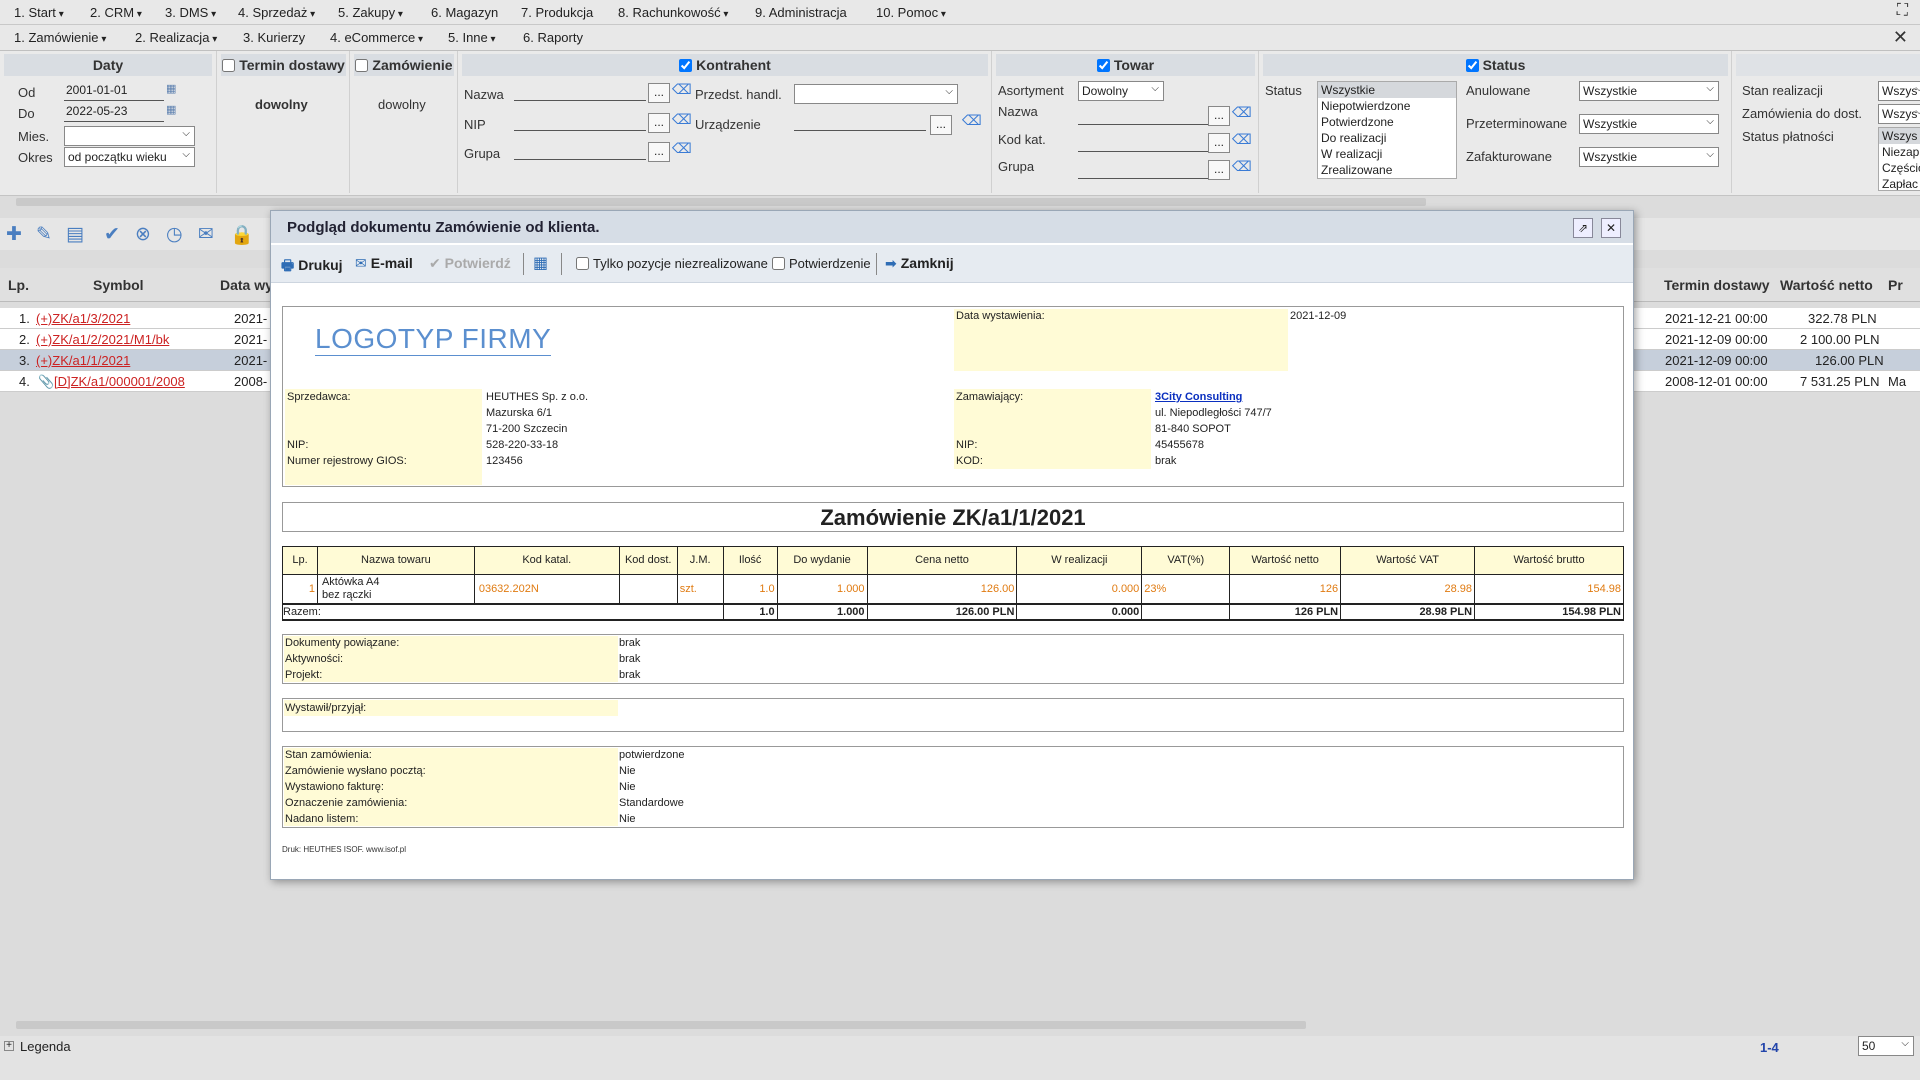 This screenshot has height=1080, width=1920. I want to click on period-select: od początku wieku, so click(129, 157).